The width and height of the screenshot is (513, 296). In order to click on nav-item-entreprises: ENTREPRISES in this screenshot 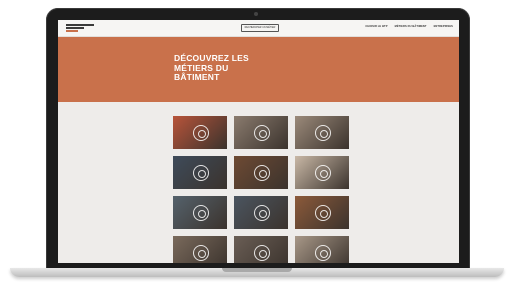, I will do `click(443, 26)`.